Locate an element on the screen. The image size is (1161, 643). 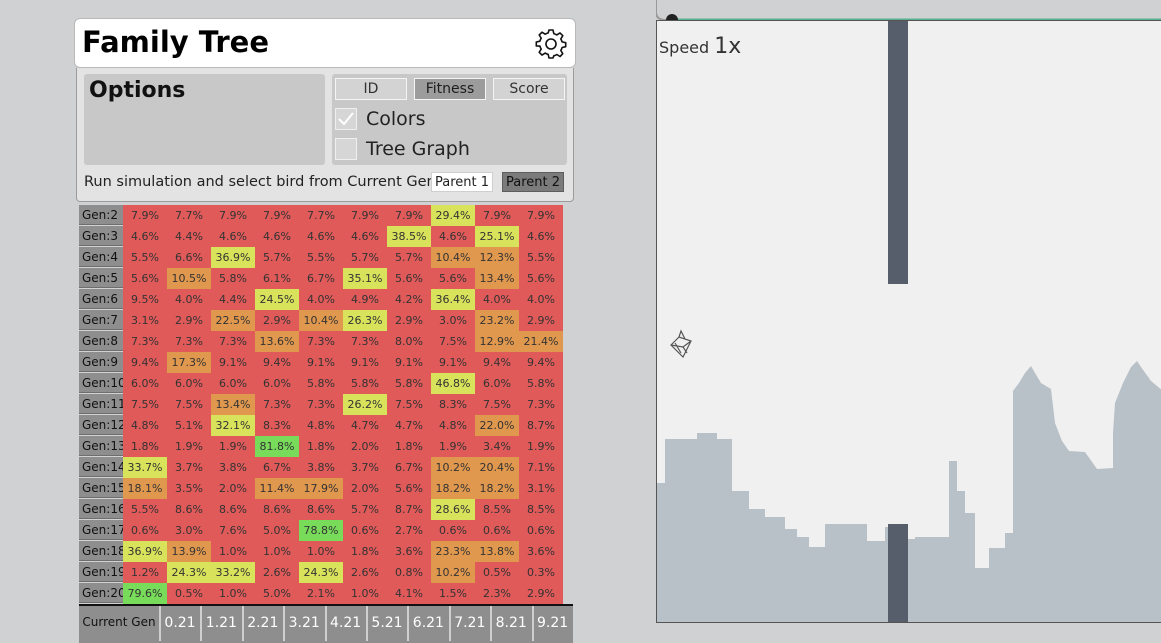
fitness-cell: 3.6% is located at coordinates (409, 551).